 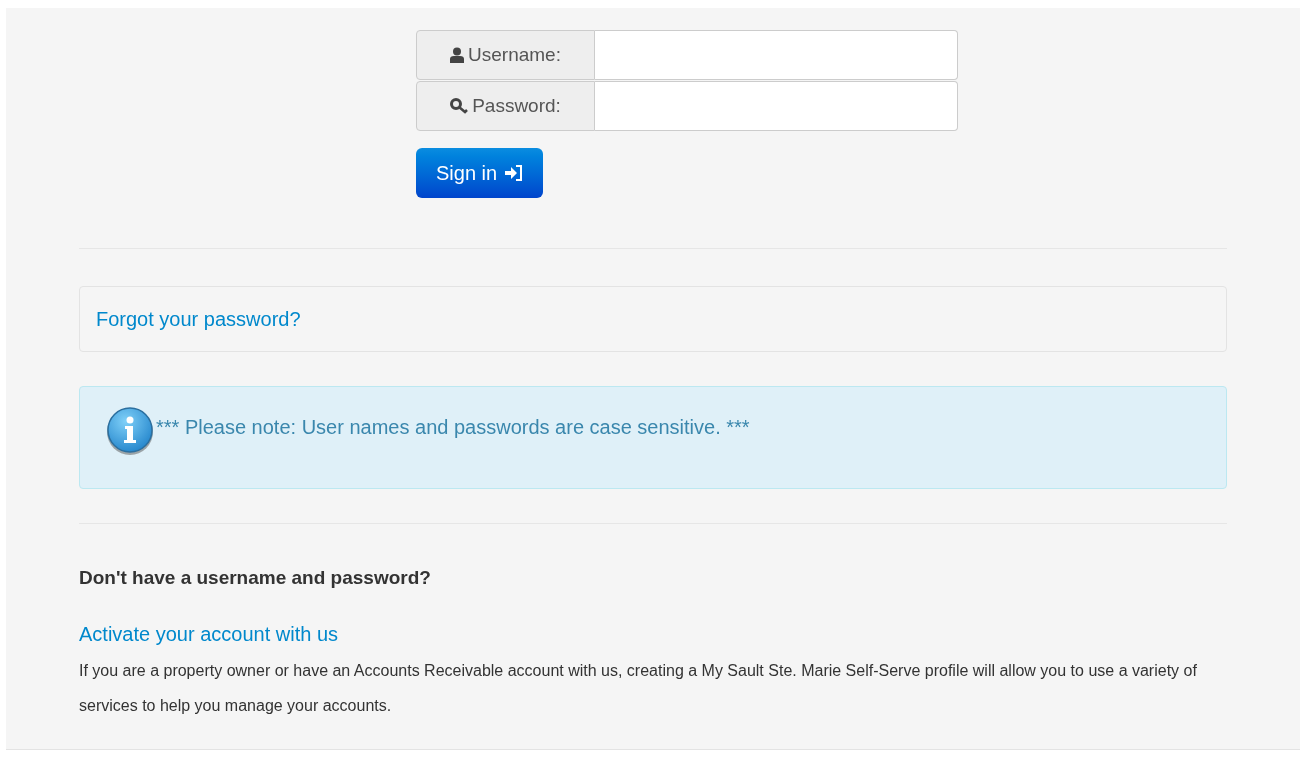 I want to click on sign-in-button: Sign in, so click(x=480, y=173).